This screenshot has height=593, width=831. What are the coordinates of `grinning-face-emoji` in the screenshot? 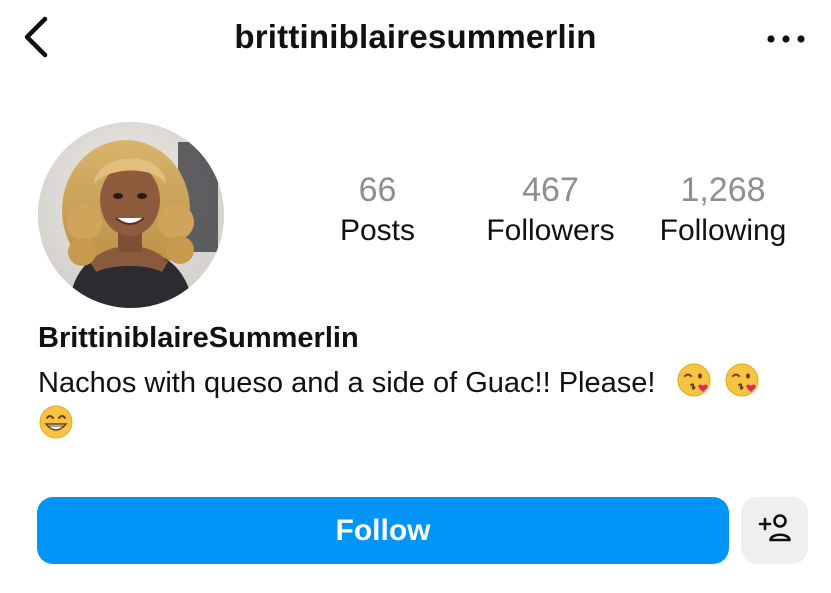 It's located at (56, 422).